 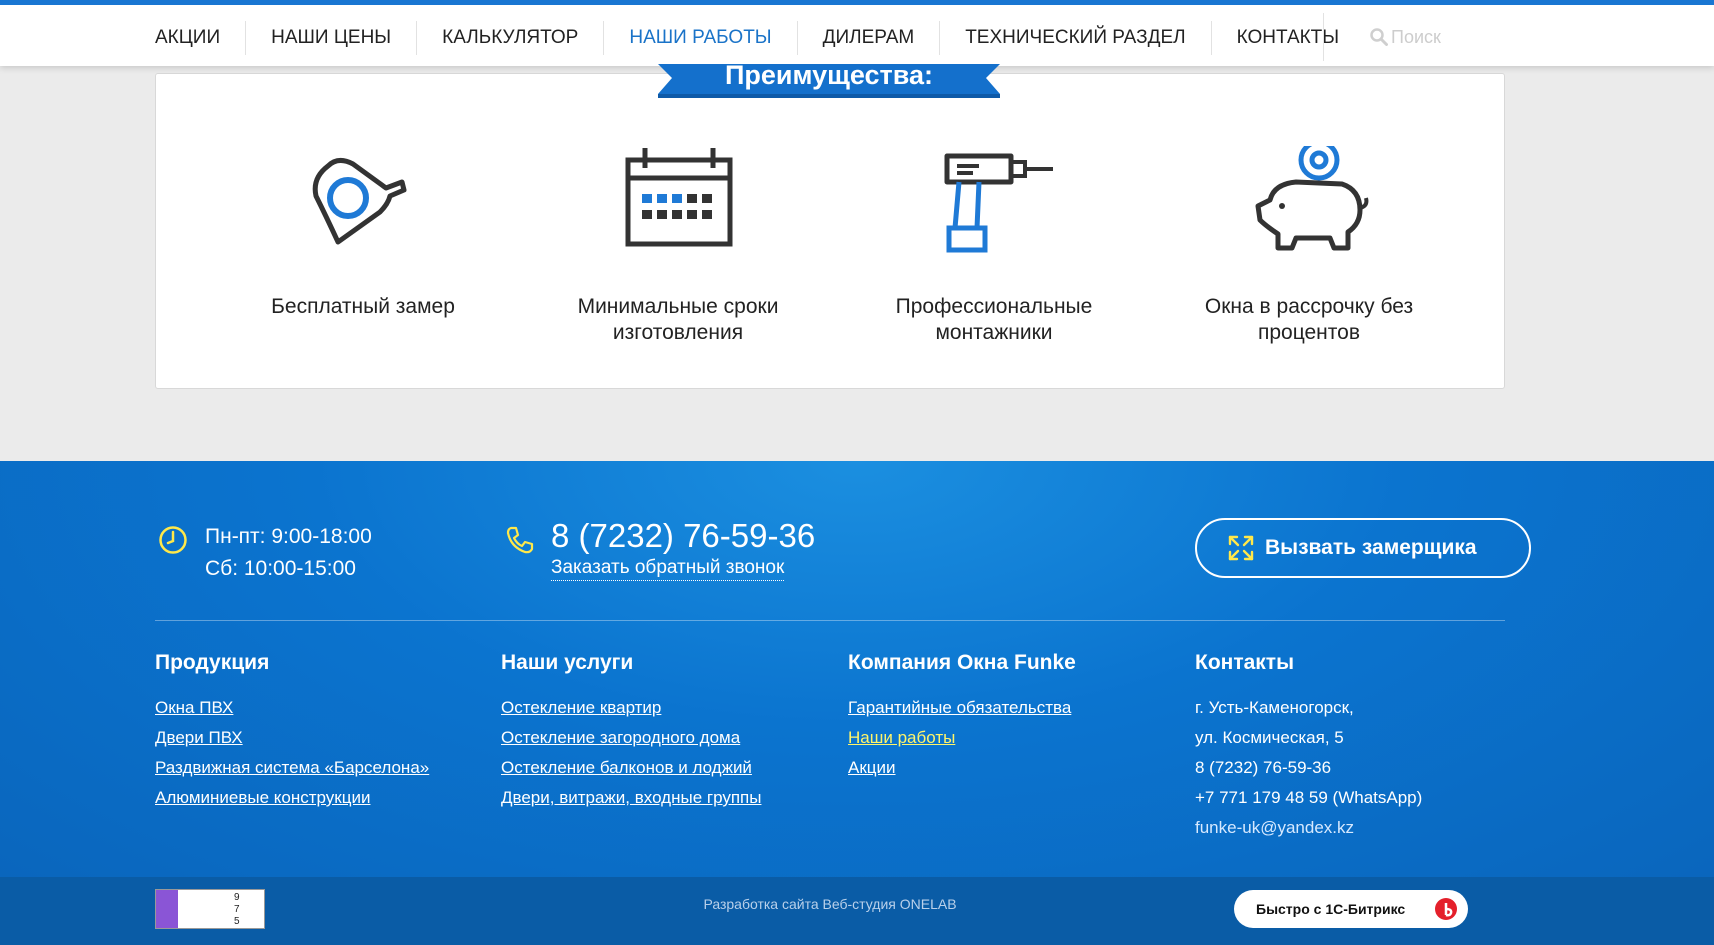 What do you see at coordinates (325, 708) in the screenshot?
I see `footer-link-pvc-windows: Окна ПВХ` at bounding box center [325, 708].